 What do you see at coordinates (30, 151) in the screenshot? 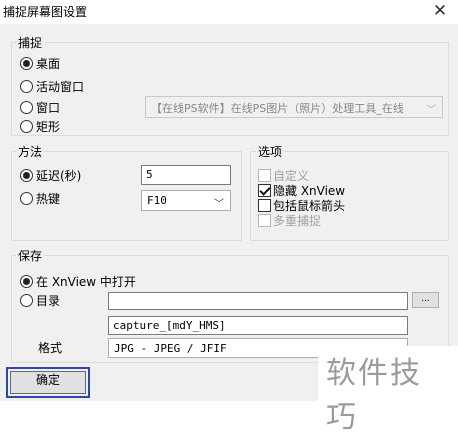
I see `method-group-legend: 方法` at bounding box center [30, 151].